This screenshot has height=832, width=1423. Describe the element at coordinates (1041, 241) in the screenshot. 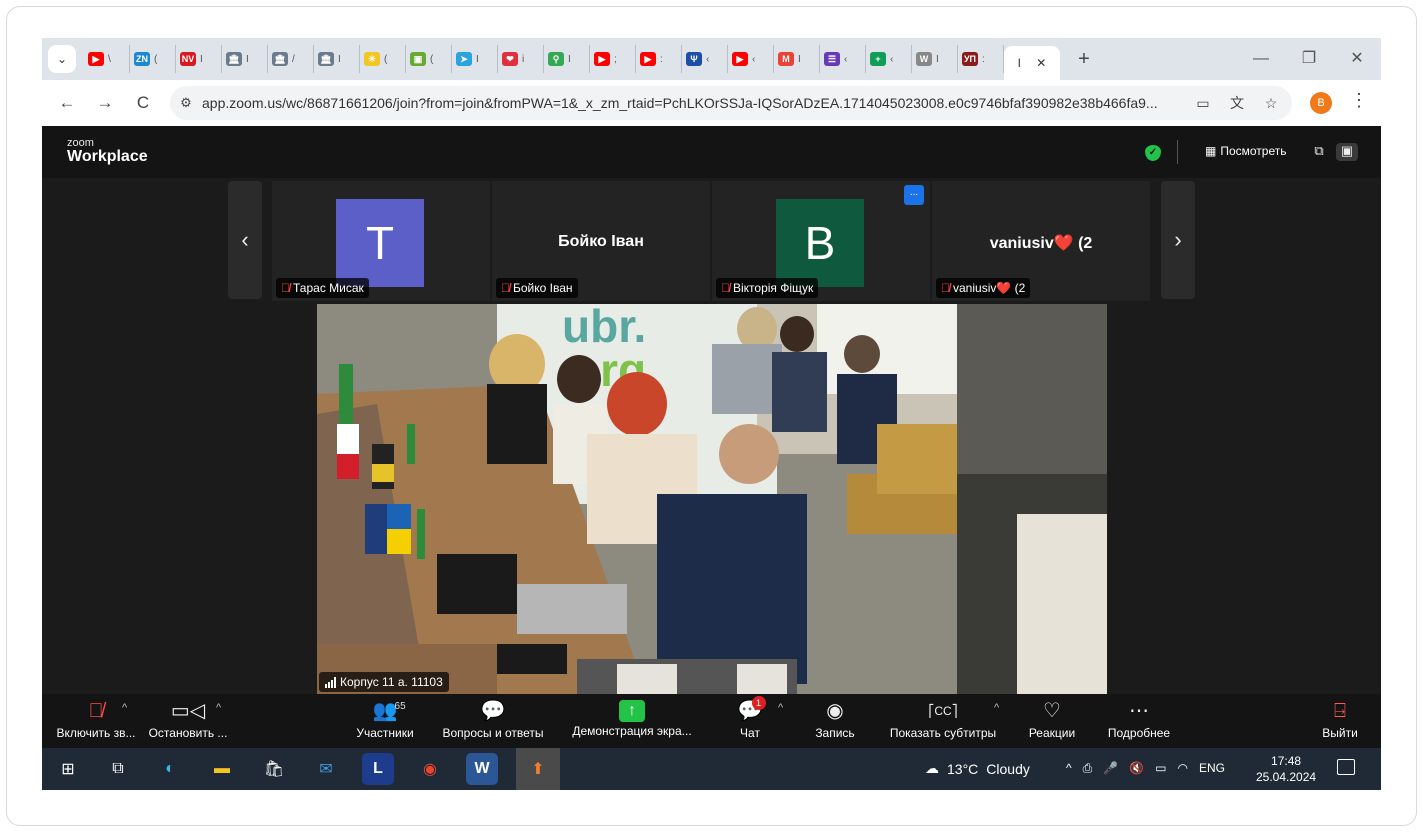

I see `participant-tile: vaniusiv❤️ (2 🎙̸ vaniusiv❤️ (2` at that location.